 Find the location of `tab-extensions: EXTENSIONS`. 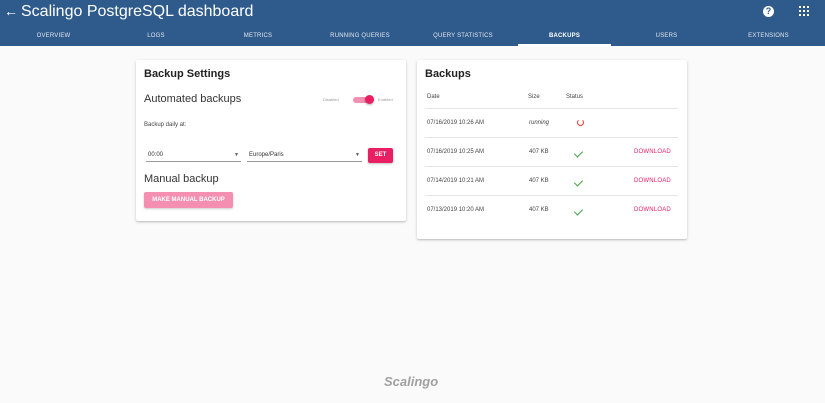

tab-extensions: EXTENSIONS is located at coordinates (768, 36).